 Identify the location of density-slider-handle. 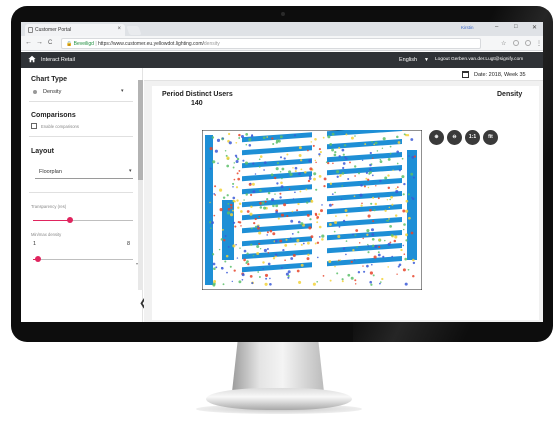
(38, 259).